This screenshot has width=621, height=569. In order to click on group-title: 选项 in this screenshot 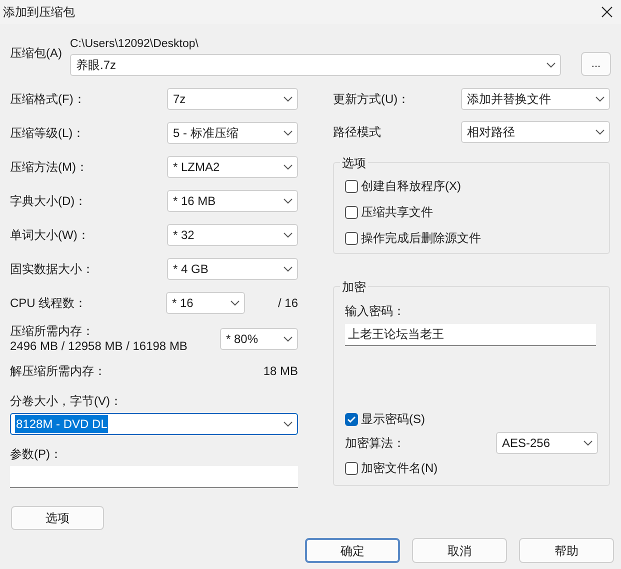, I will do `click(354, 163)`.